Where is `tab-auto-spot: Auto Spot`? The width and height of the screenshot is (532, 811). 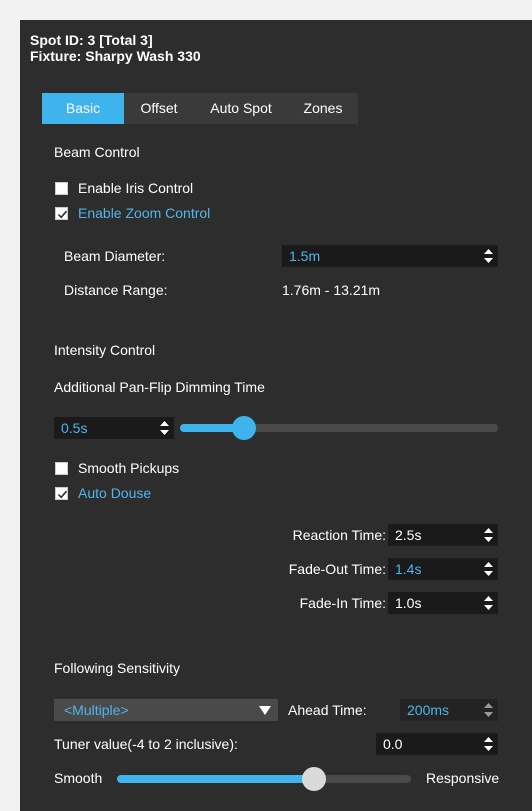 tab-auto-spot: Auto Spot is located at coordinates (241, 108).